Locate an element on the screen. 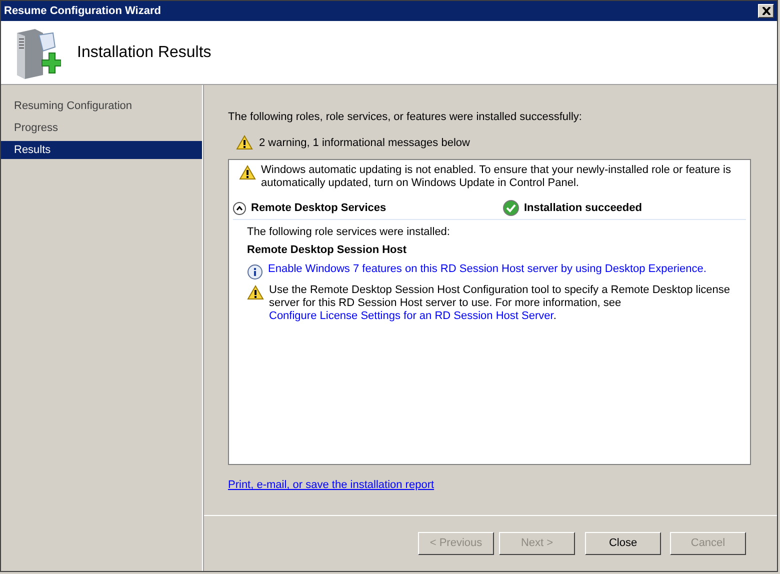  wizard-button: Close is located at coordinates (623, 543).